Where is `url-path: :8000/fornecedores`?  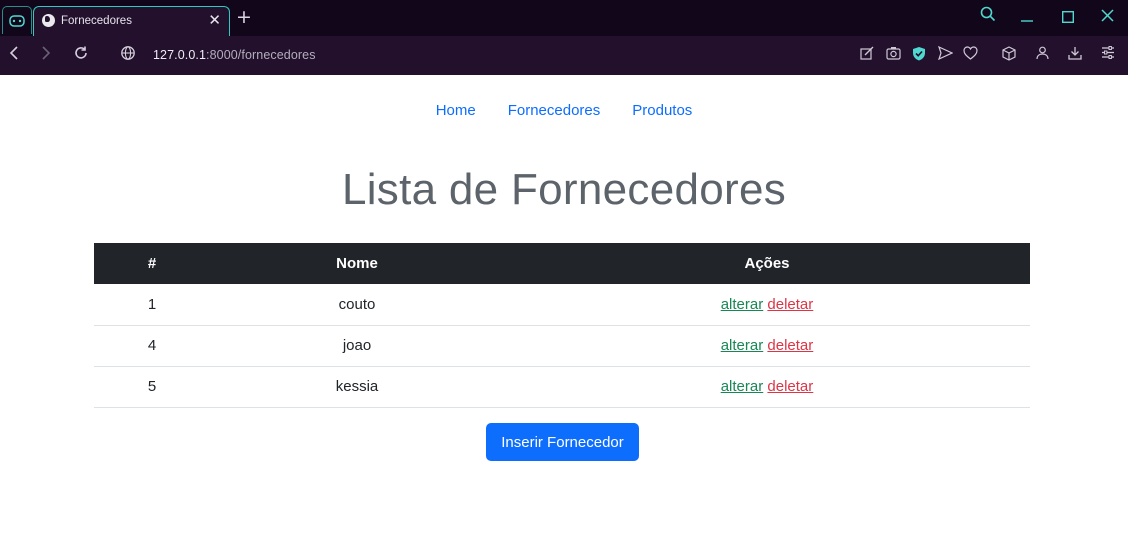 url-path: :8000/fornecedores is located at coordinates (261, 55).